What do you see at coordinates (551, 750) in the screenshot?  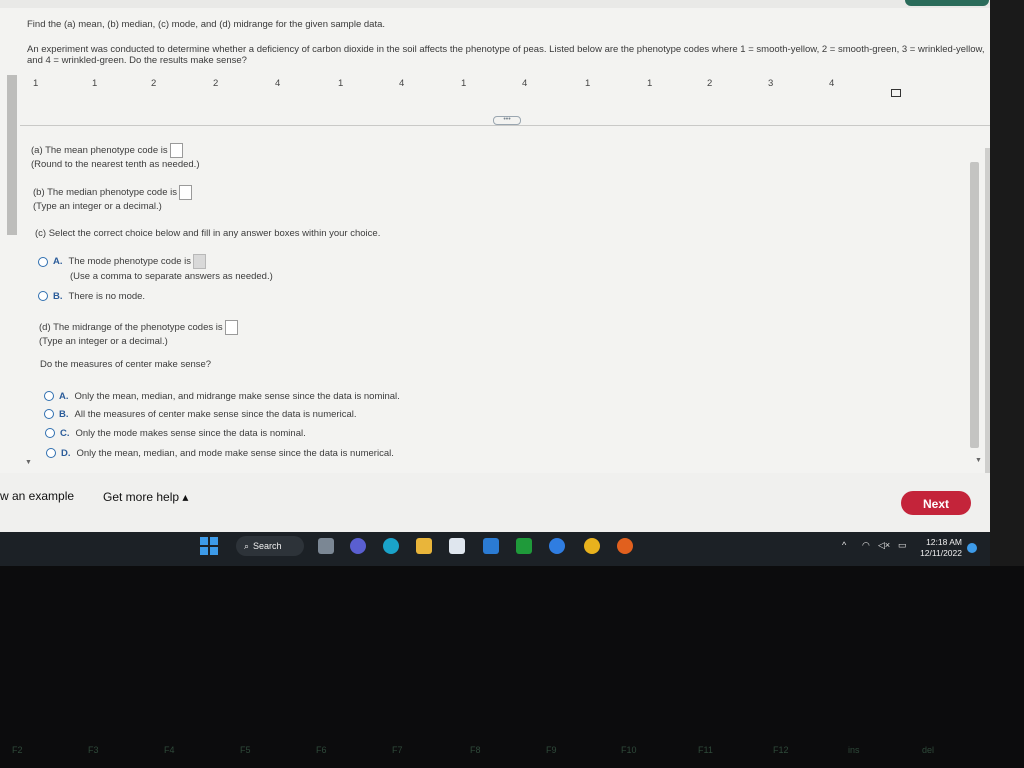 I see `key-label: F9` at bounding box center [551, 750].